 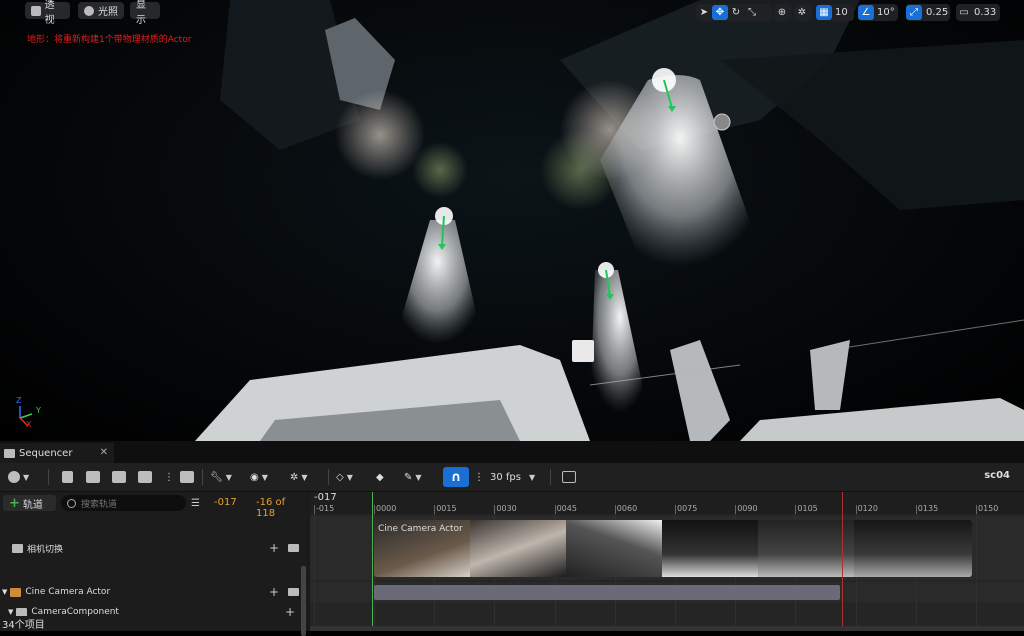 What do you see at coordinates (505, 477) in the screenshot?
I see `fps-label: 30 fps` at bounding box center [505, 477].